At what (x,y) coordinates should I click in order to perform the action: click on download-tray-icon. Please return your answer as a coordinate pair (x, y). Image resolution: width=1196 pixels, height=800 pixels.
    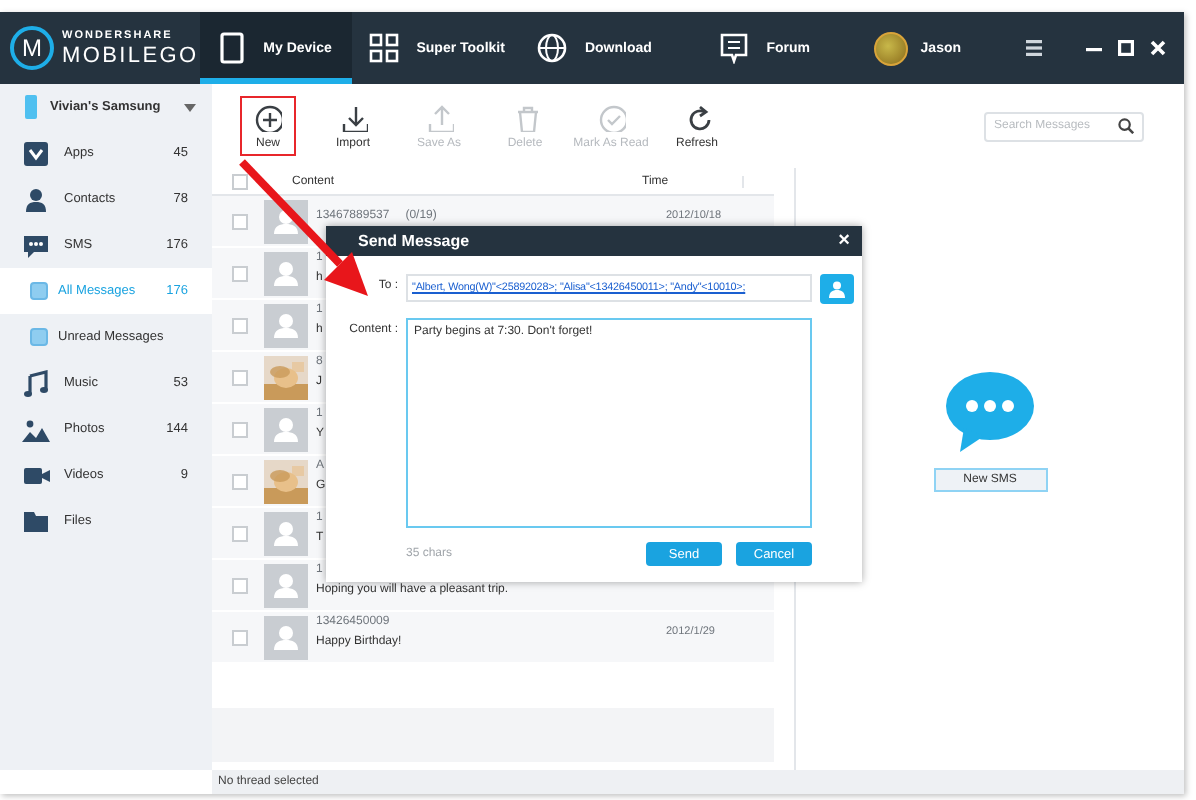
    Looking at the image, I should click on (353, 117).